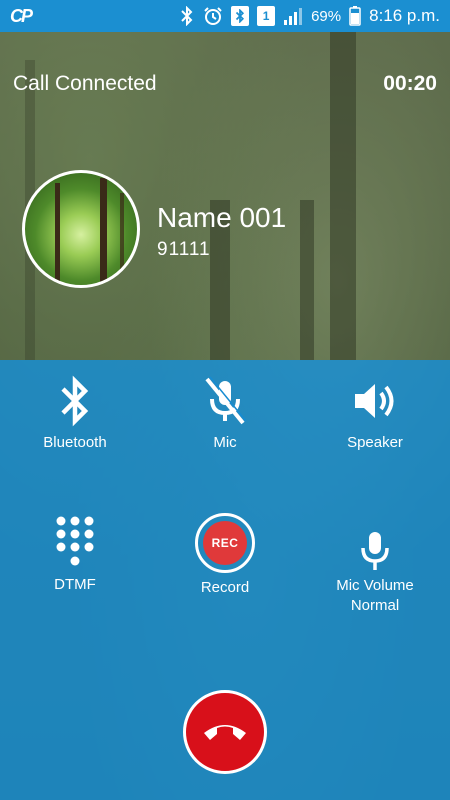 This screenshot has width=450, height=800. I want to click on avatar, so click(81, 229).